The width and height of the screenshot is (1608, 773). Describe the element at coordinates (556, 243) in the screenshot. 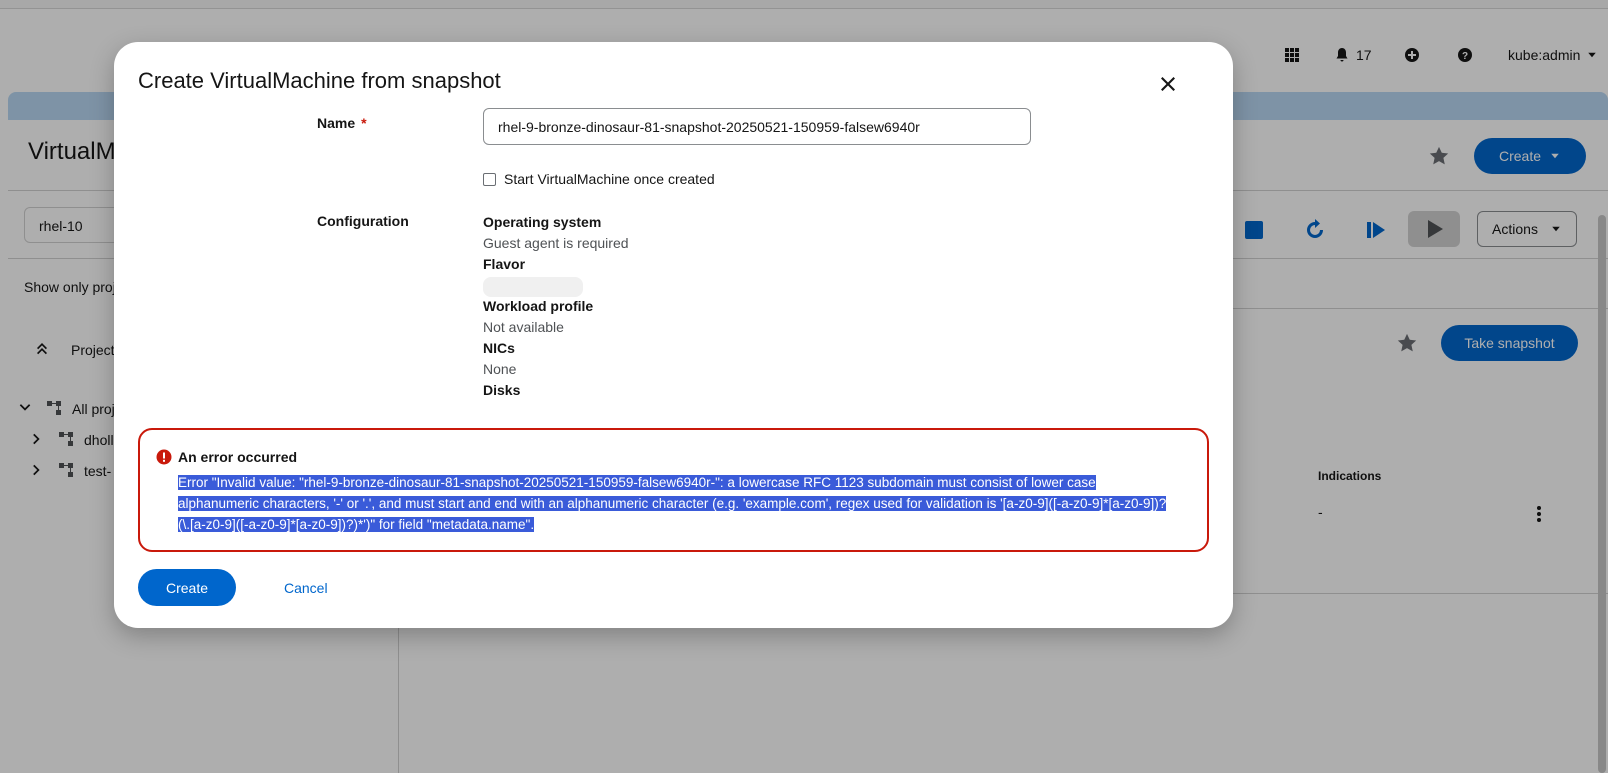

I see `os-value: Guest agent is required` at that location.